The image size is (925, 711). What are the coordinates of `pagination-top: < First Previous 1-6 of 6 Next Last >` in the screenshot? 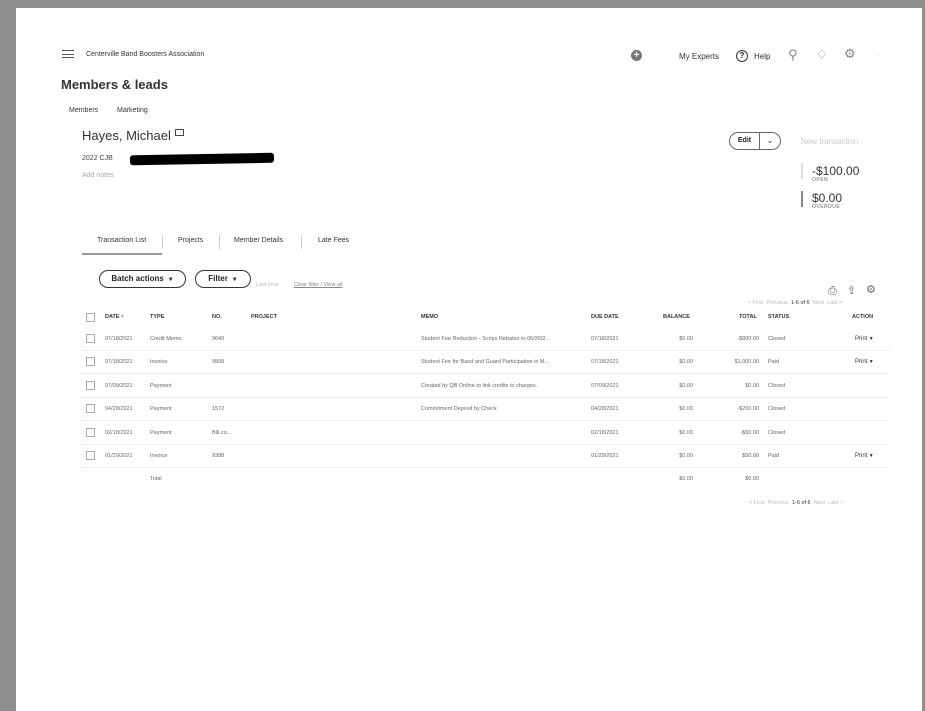 It's located at (795, 303).